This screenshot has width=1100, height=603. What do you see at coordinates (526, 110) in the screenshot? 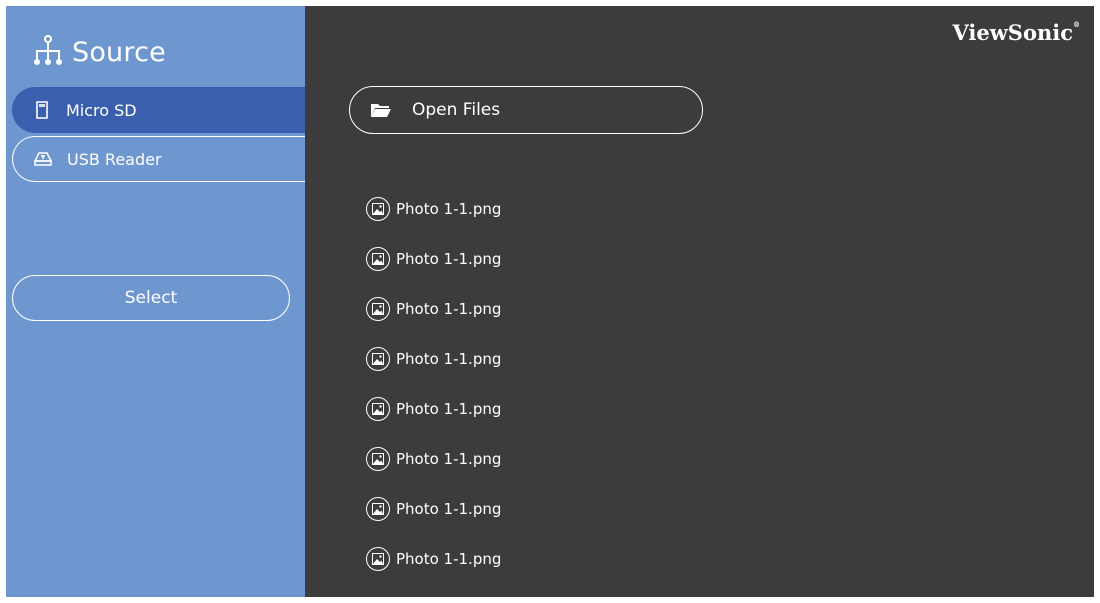
I see `open-files-button: Open Files` at bounding box center [526, 110].